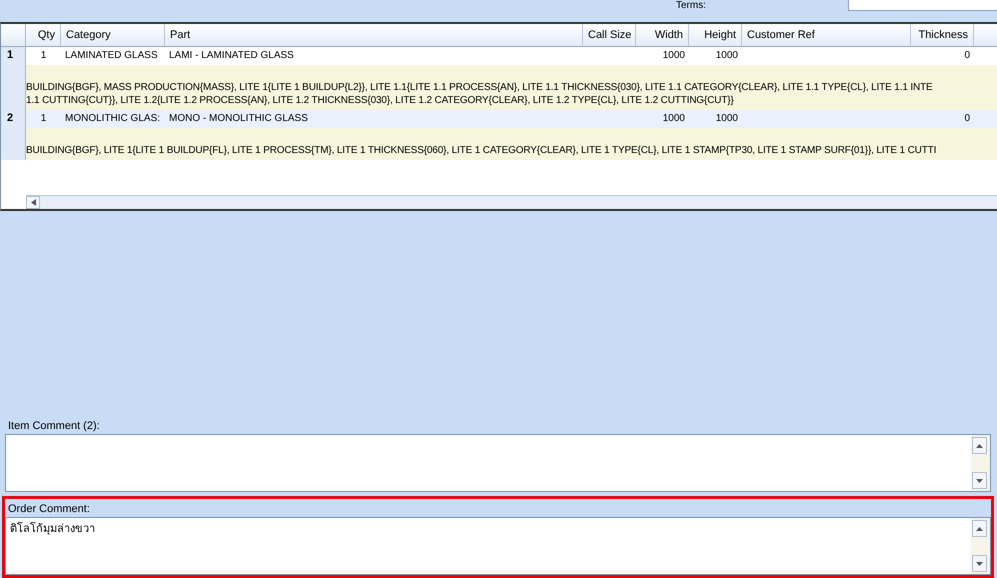 Image resolution: width=997 pixels, height=578 pixels. Describe the element at coordinates (49, 509) in the screenshot. I see `field-label: Order Comment:` at that location.